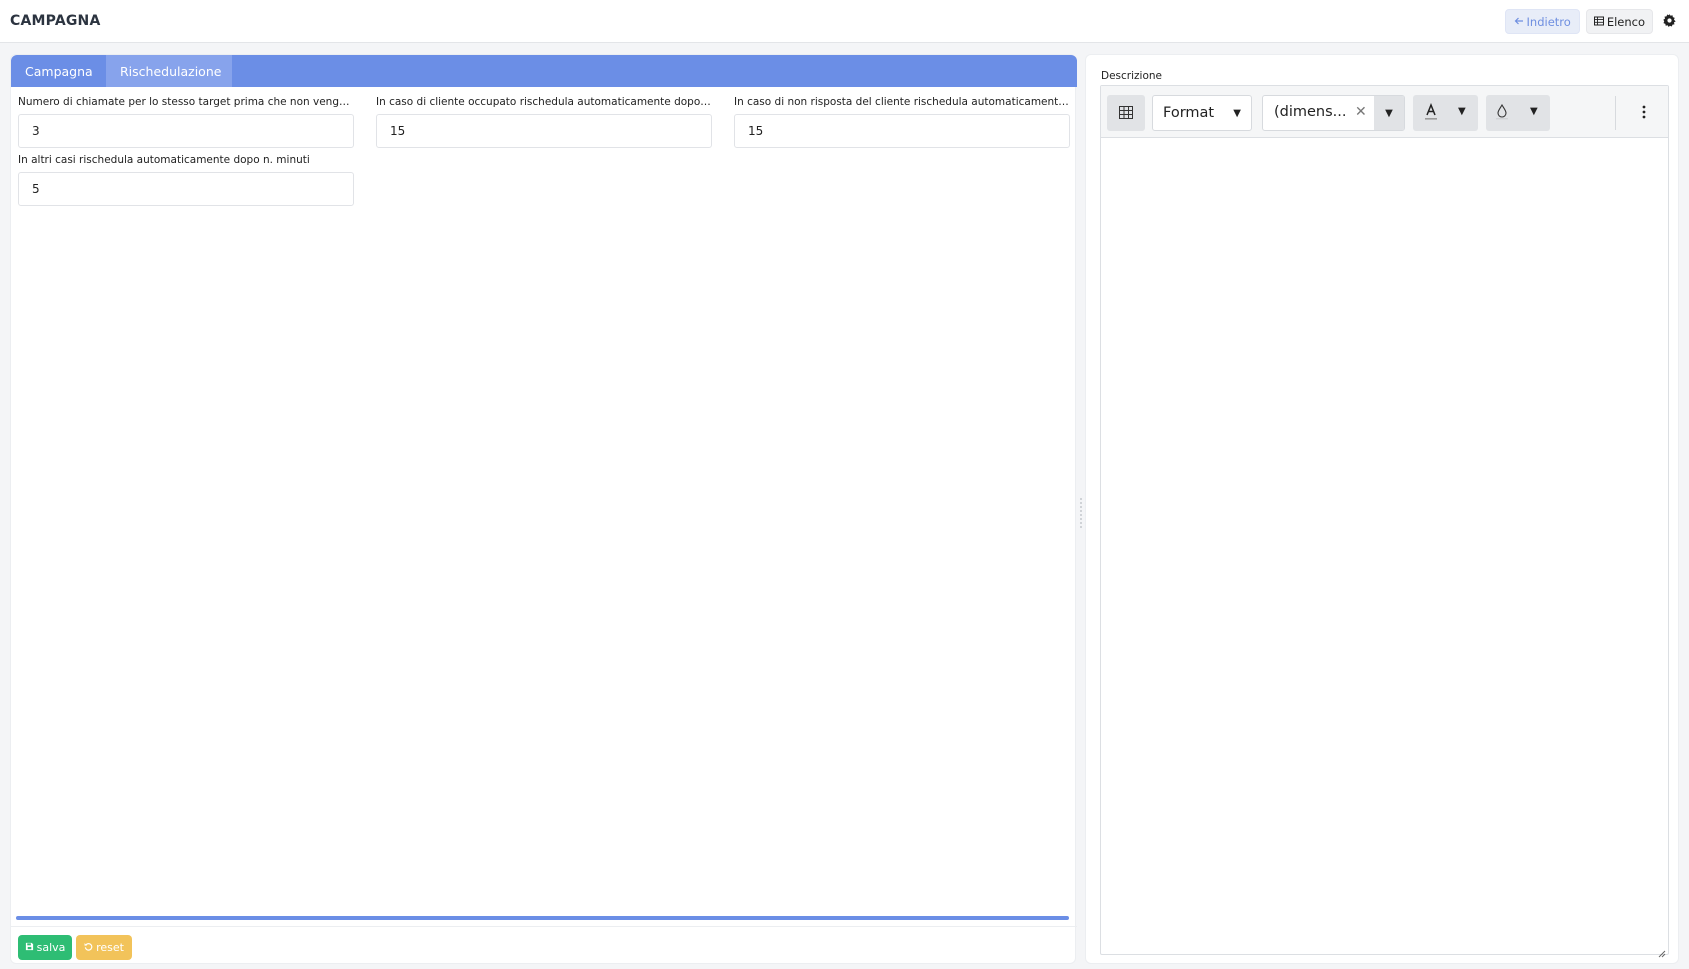 This screenshot has width=1689, height=969. I want to click on tab-rischedulazione: Rischedulazione, so click(169, 71).